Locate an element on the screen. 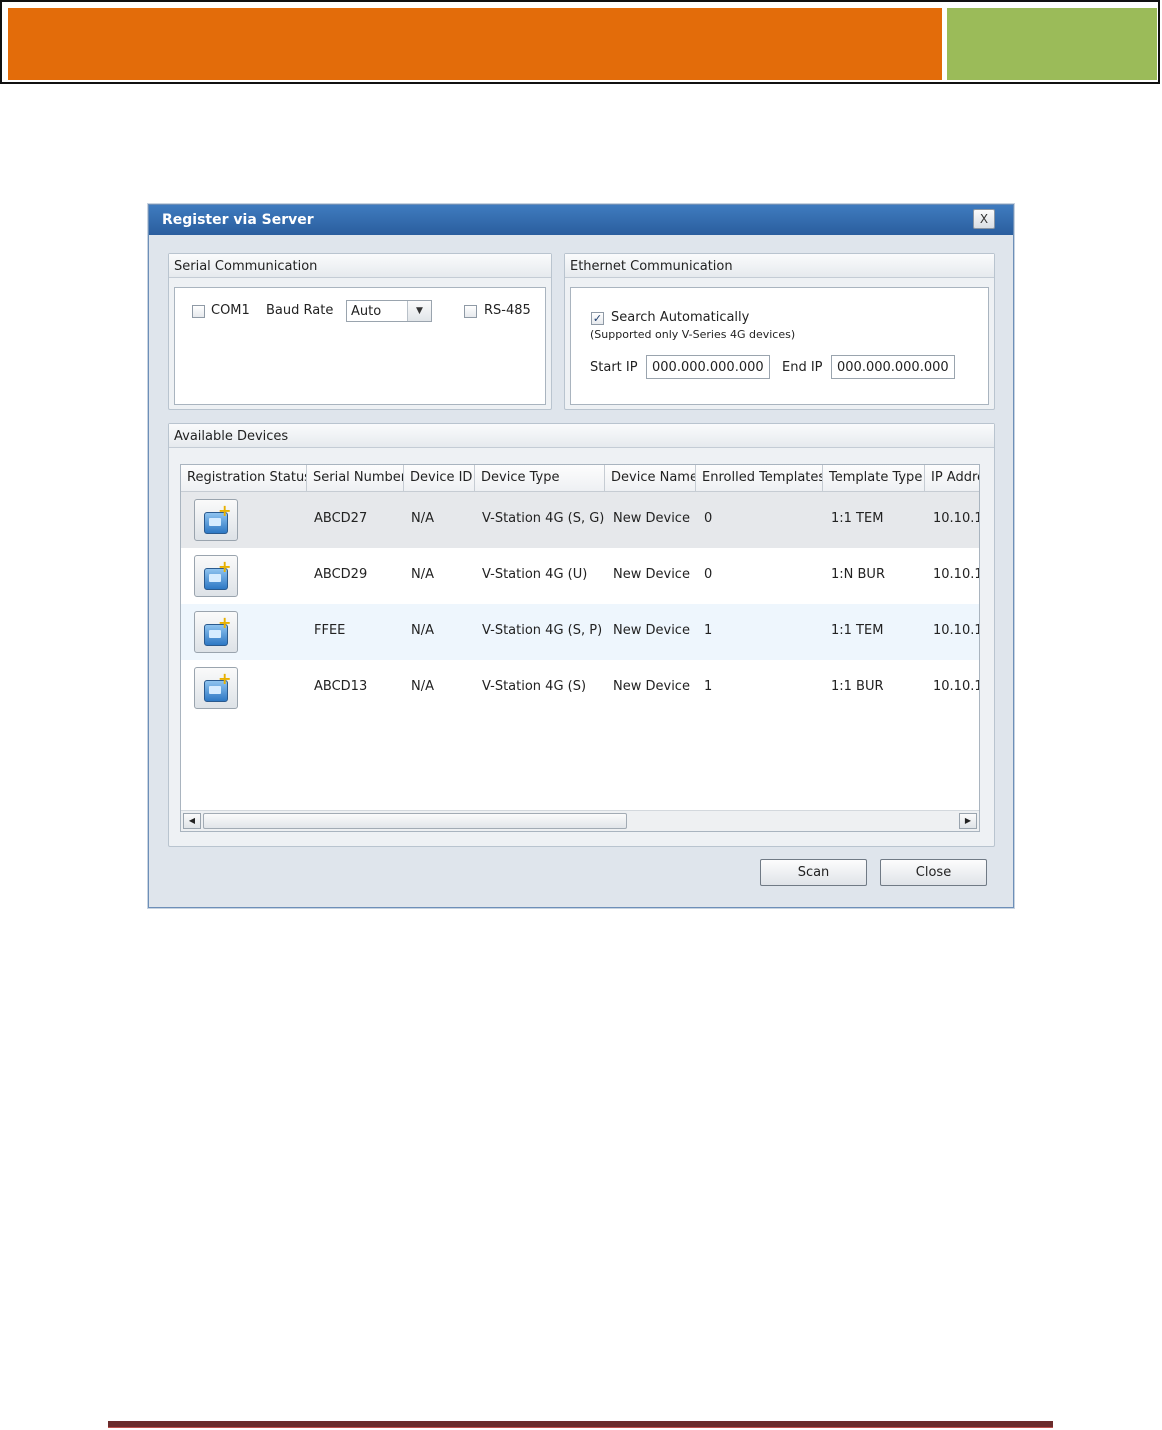  close-button: Close is located at coordinates (933, 872).